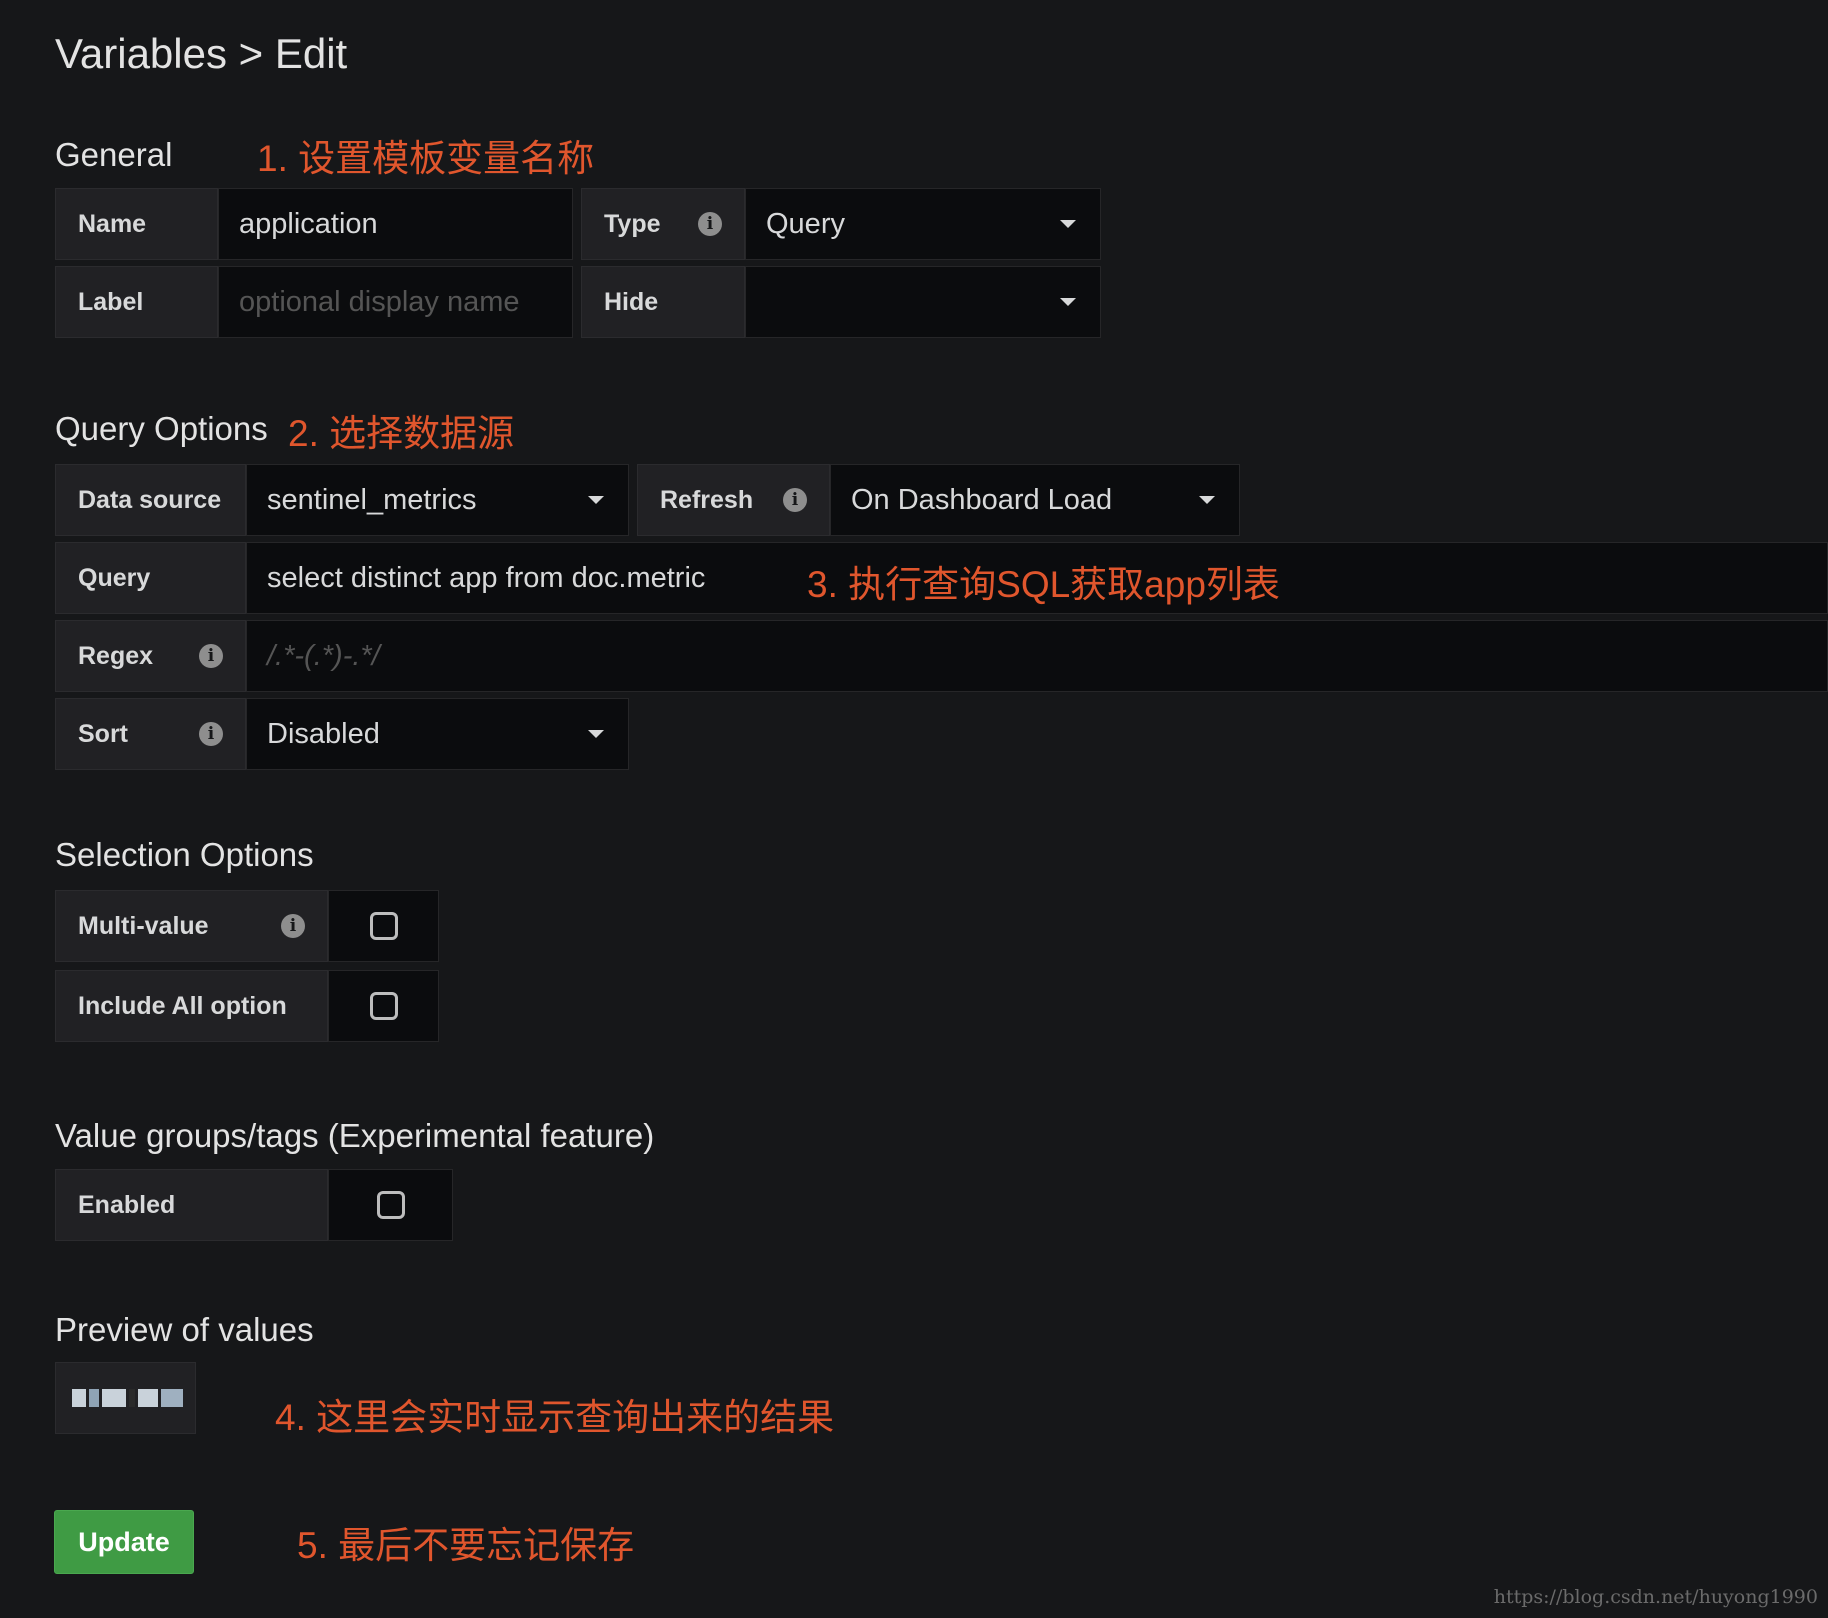  What do you see at coordinates (308, 223) in the screenshot?
I see `name-input-value: application` at bounding box center [308, 223].